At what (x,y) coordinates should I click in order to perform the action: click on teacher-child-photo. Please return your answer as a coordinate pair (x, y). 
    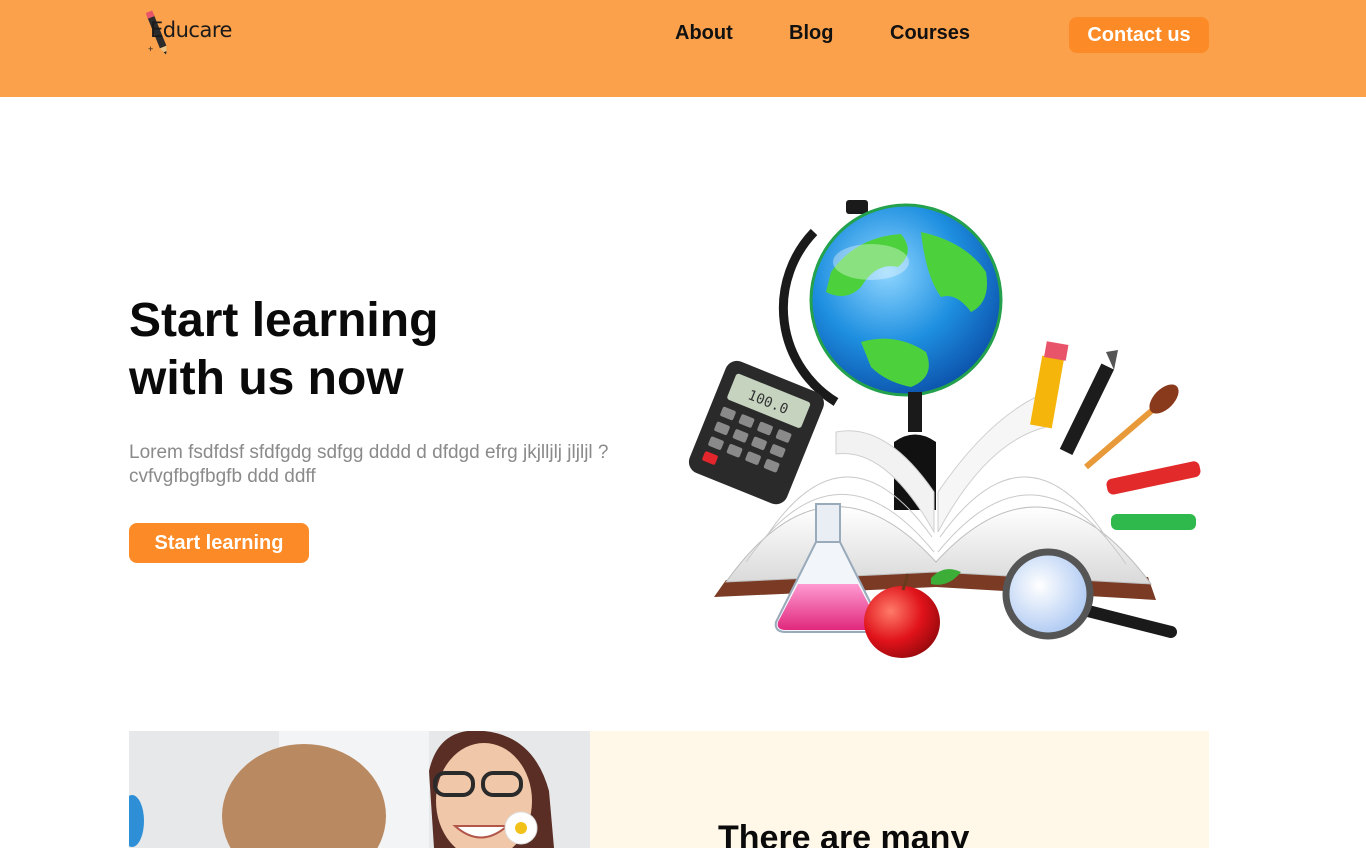
    Looking at the image, I should click on (359, 789).